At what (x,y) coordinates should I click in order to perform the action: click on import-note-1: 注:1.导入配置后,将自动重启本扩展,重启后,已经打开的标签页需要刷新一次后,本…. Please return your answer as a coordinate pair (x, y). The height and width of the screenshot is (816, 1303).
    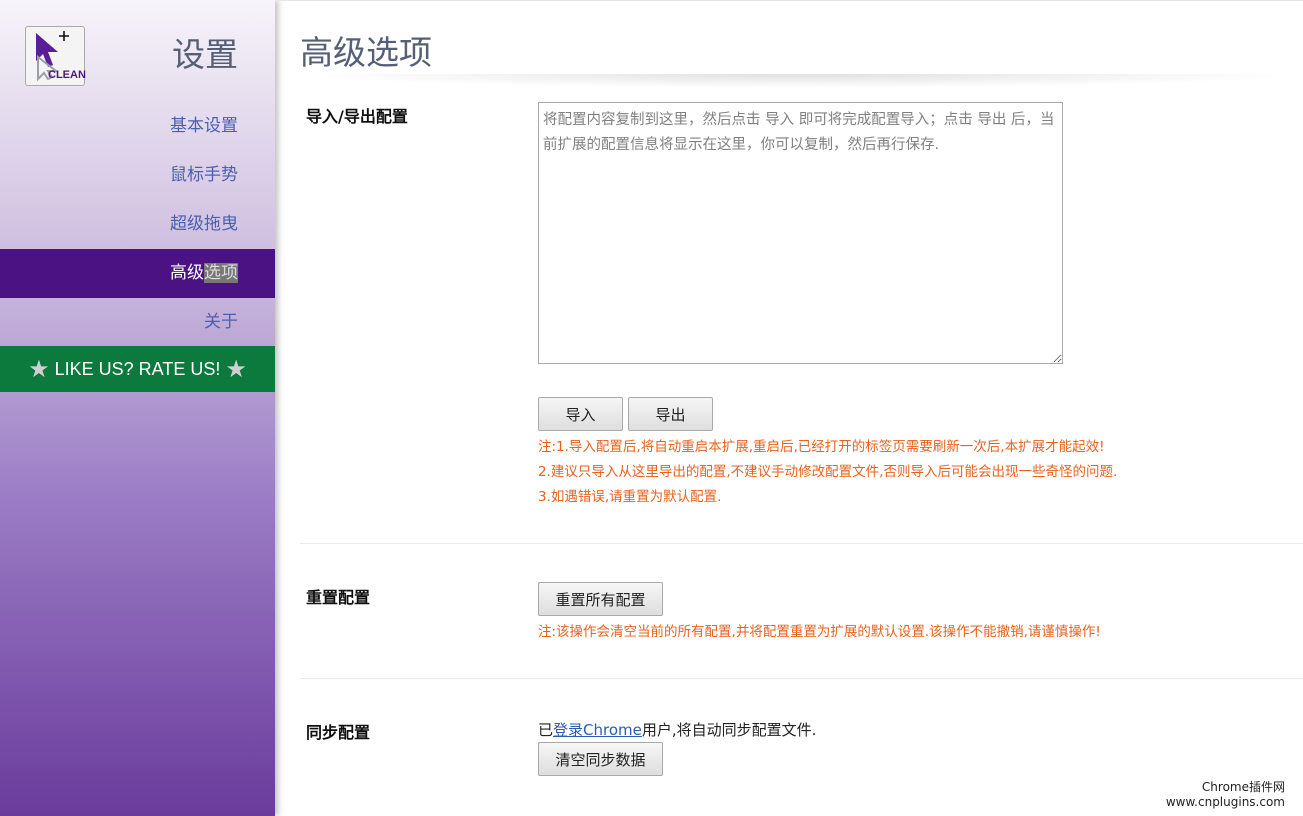
    Looking at the image, I should click on (821, 447).